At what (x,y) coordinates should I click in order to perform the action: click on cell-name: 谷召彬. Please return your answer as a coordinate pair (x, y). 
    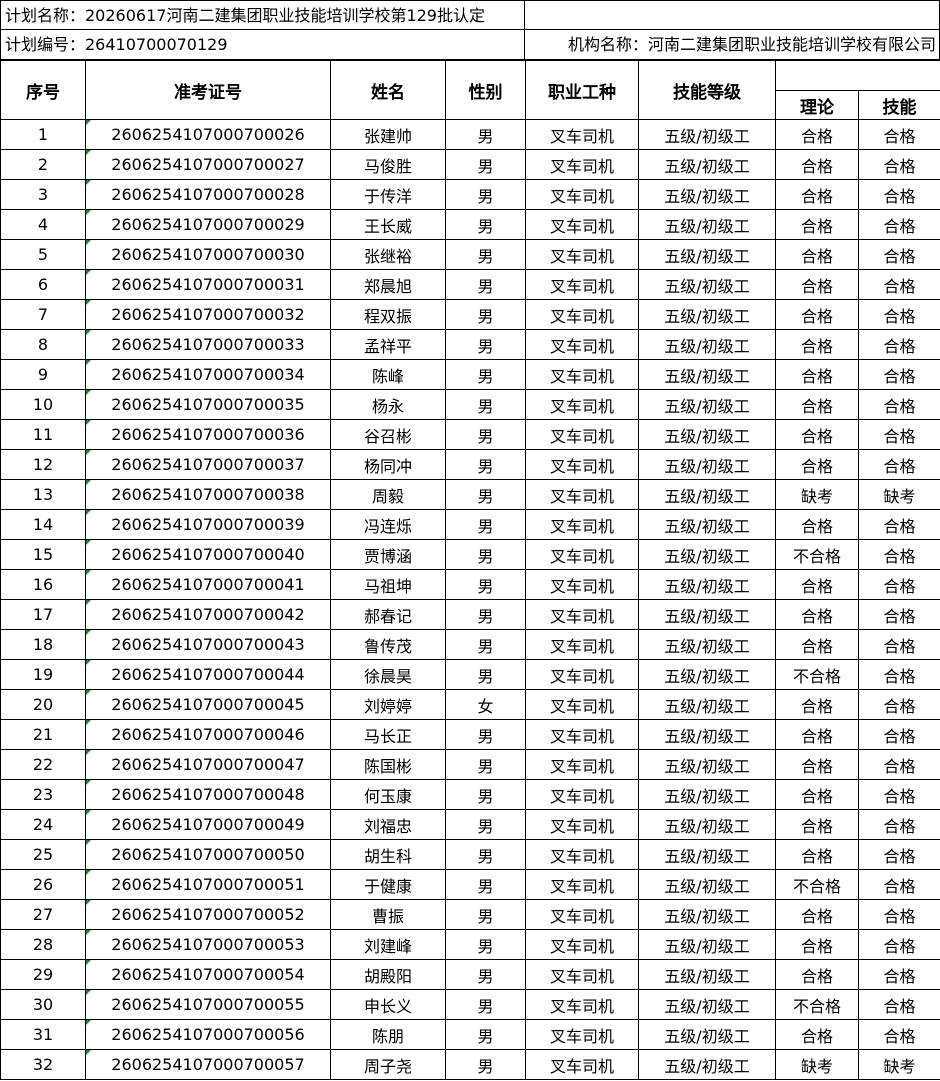
    Looking at the image, I should click on (388, 434).